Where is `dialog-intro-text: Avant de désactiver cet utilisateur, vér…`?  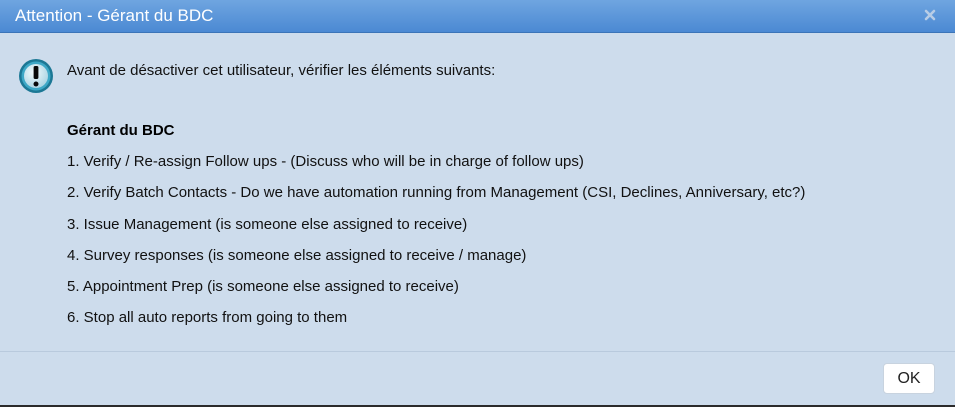
dialog-intro-text: Avant de désactiver cet utilisateur, vér… is located at coordinates (281, 70).